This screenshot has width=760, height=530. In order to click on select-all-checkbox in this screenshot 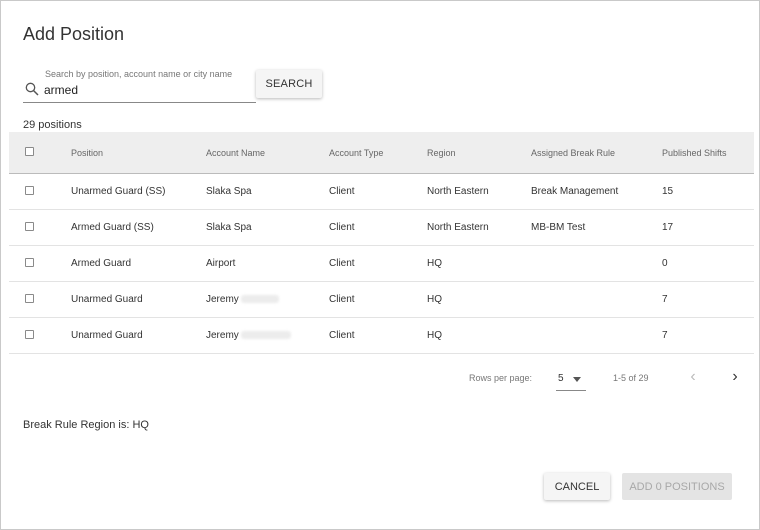, I will do `click(29, 151)`.